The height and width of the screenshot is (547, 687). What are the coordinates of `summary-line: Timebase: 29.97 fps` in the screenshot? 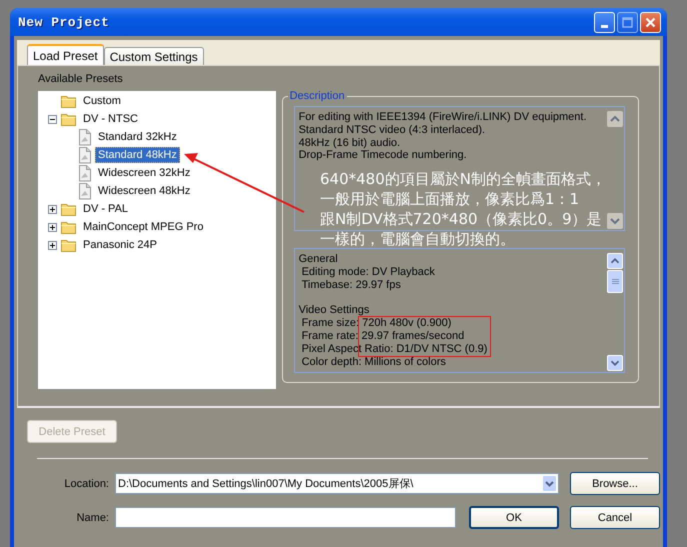 It's located at (351, 285).